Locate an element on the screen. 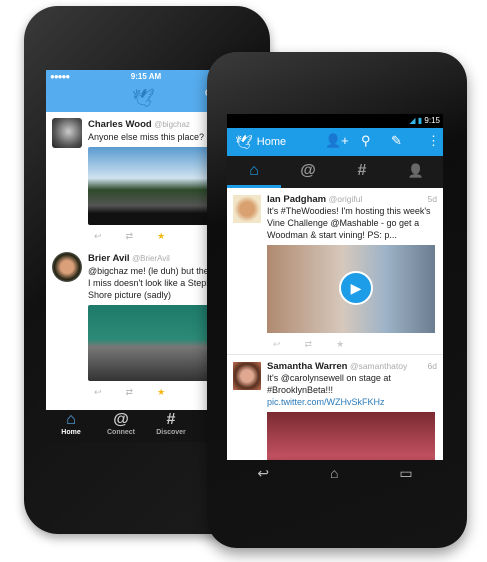  tweet-time: 6d is located at coordinates (432, 366).